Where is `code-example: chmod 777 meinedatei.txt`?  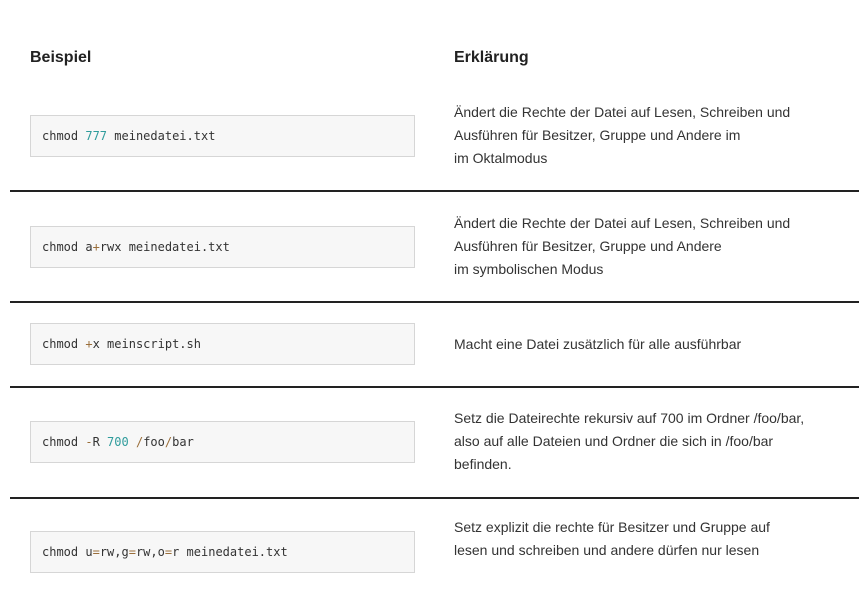 code-example: chmod 777 meinedatei.txt is located at coordinates (222, 136).